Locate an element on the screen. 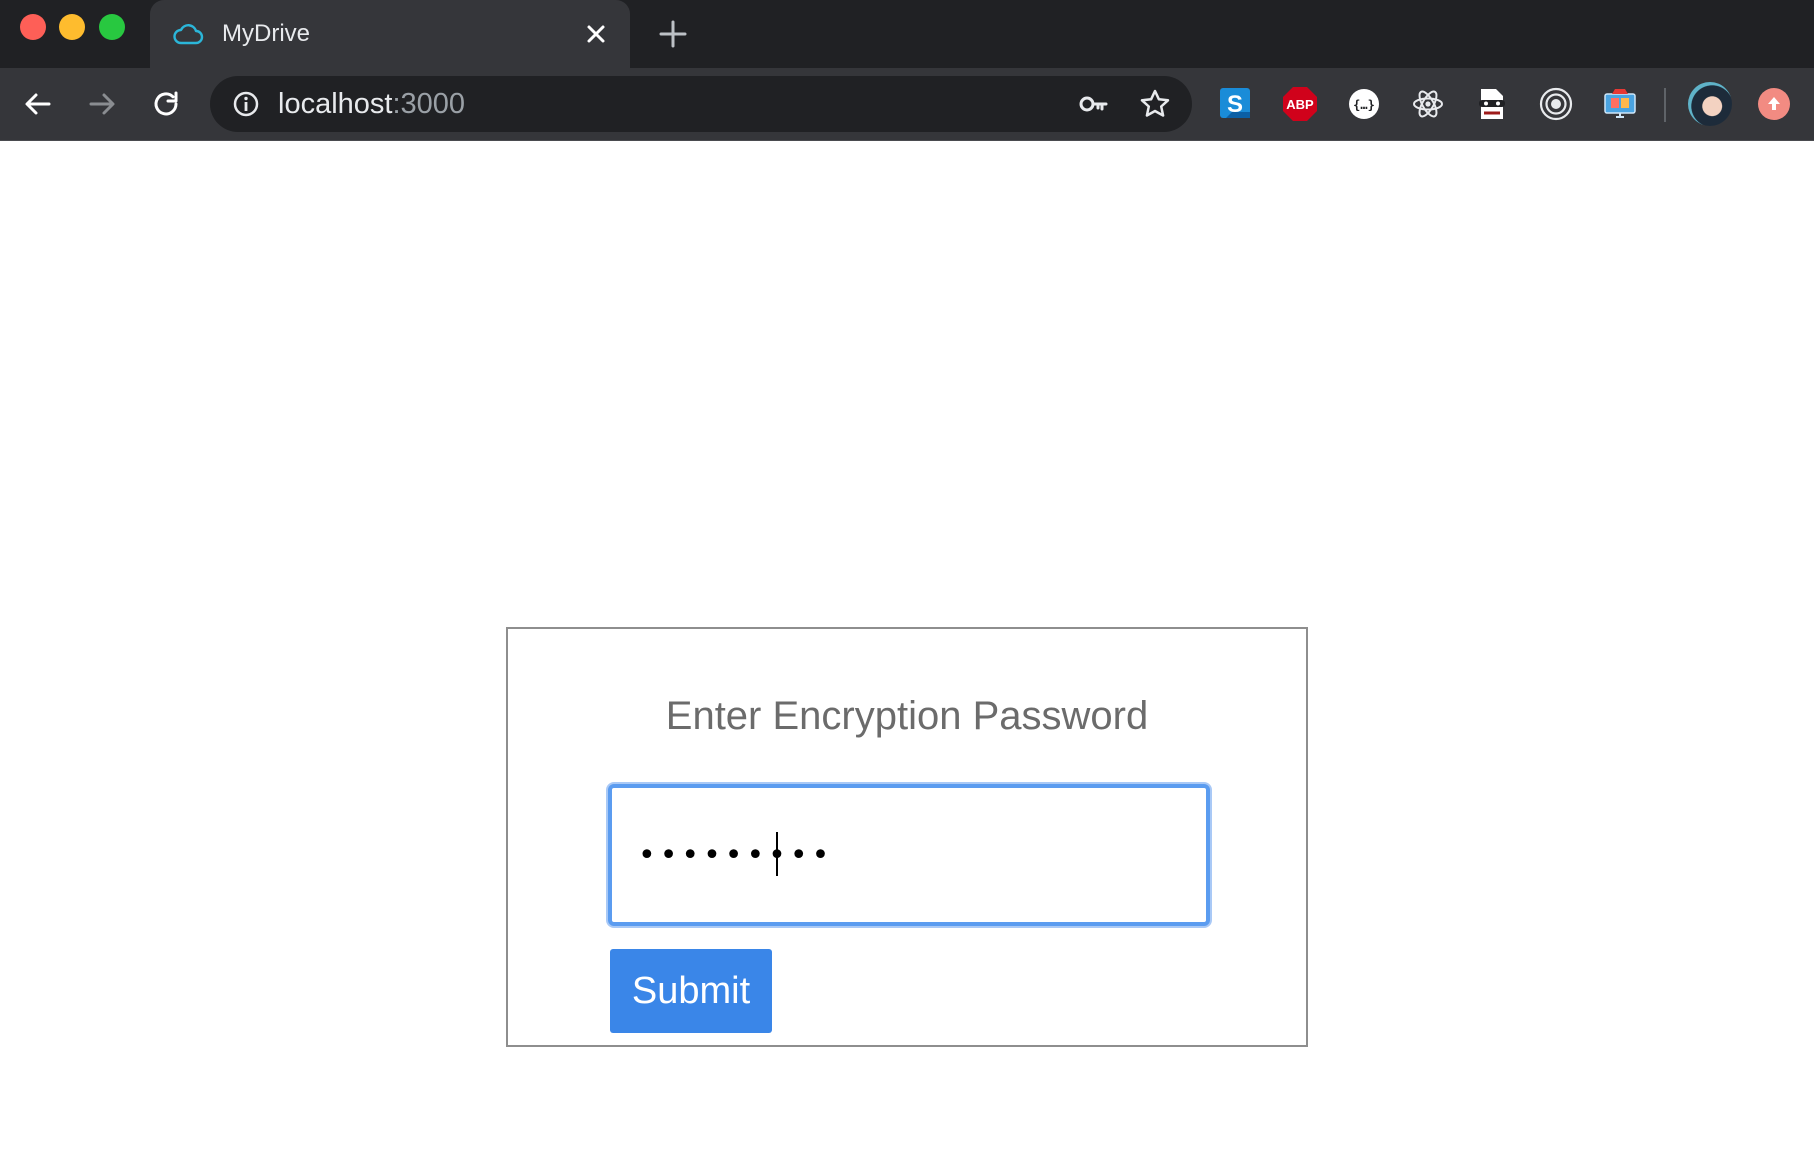 The image size is (1814, 1176). react-devtools-extension-button is located at coordinates (1428, 104).